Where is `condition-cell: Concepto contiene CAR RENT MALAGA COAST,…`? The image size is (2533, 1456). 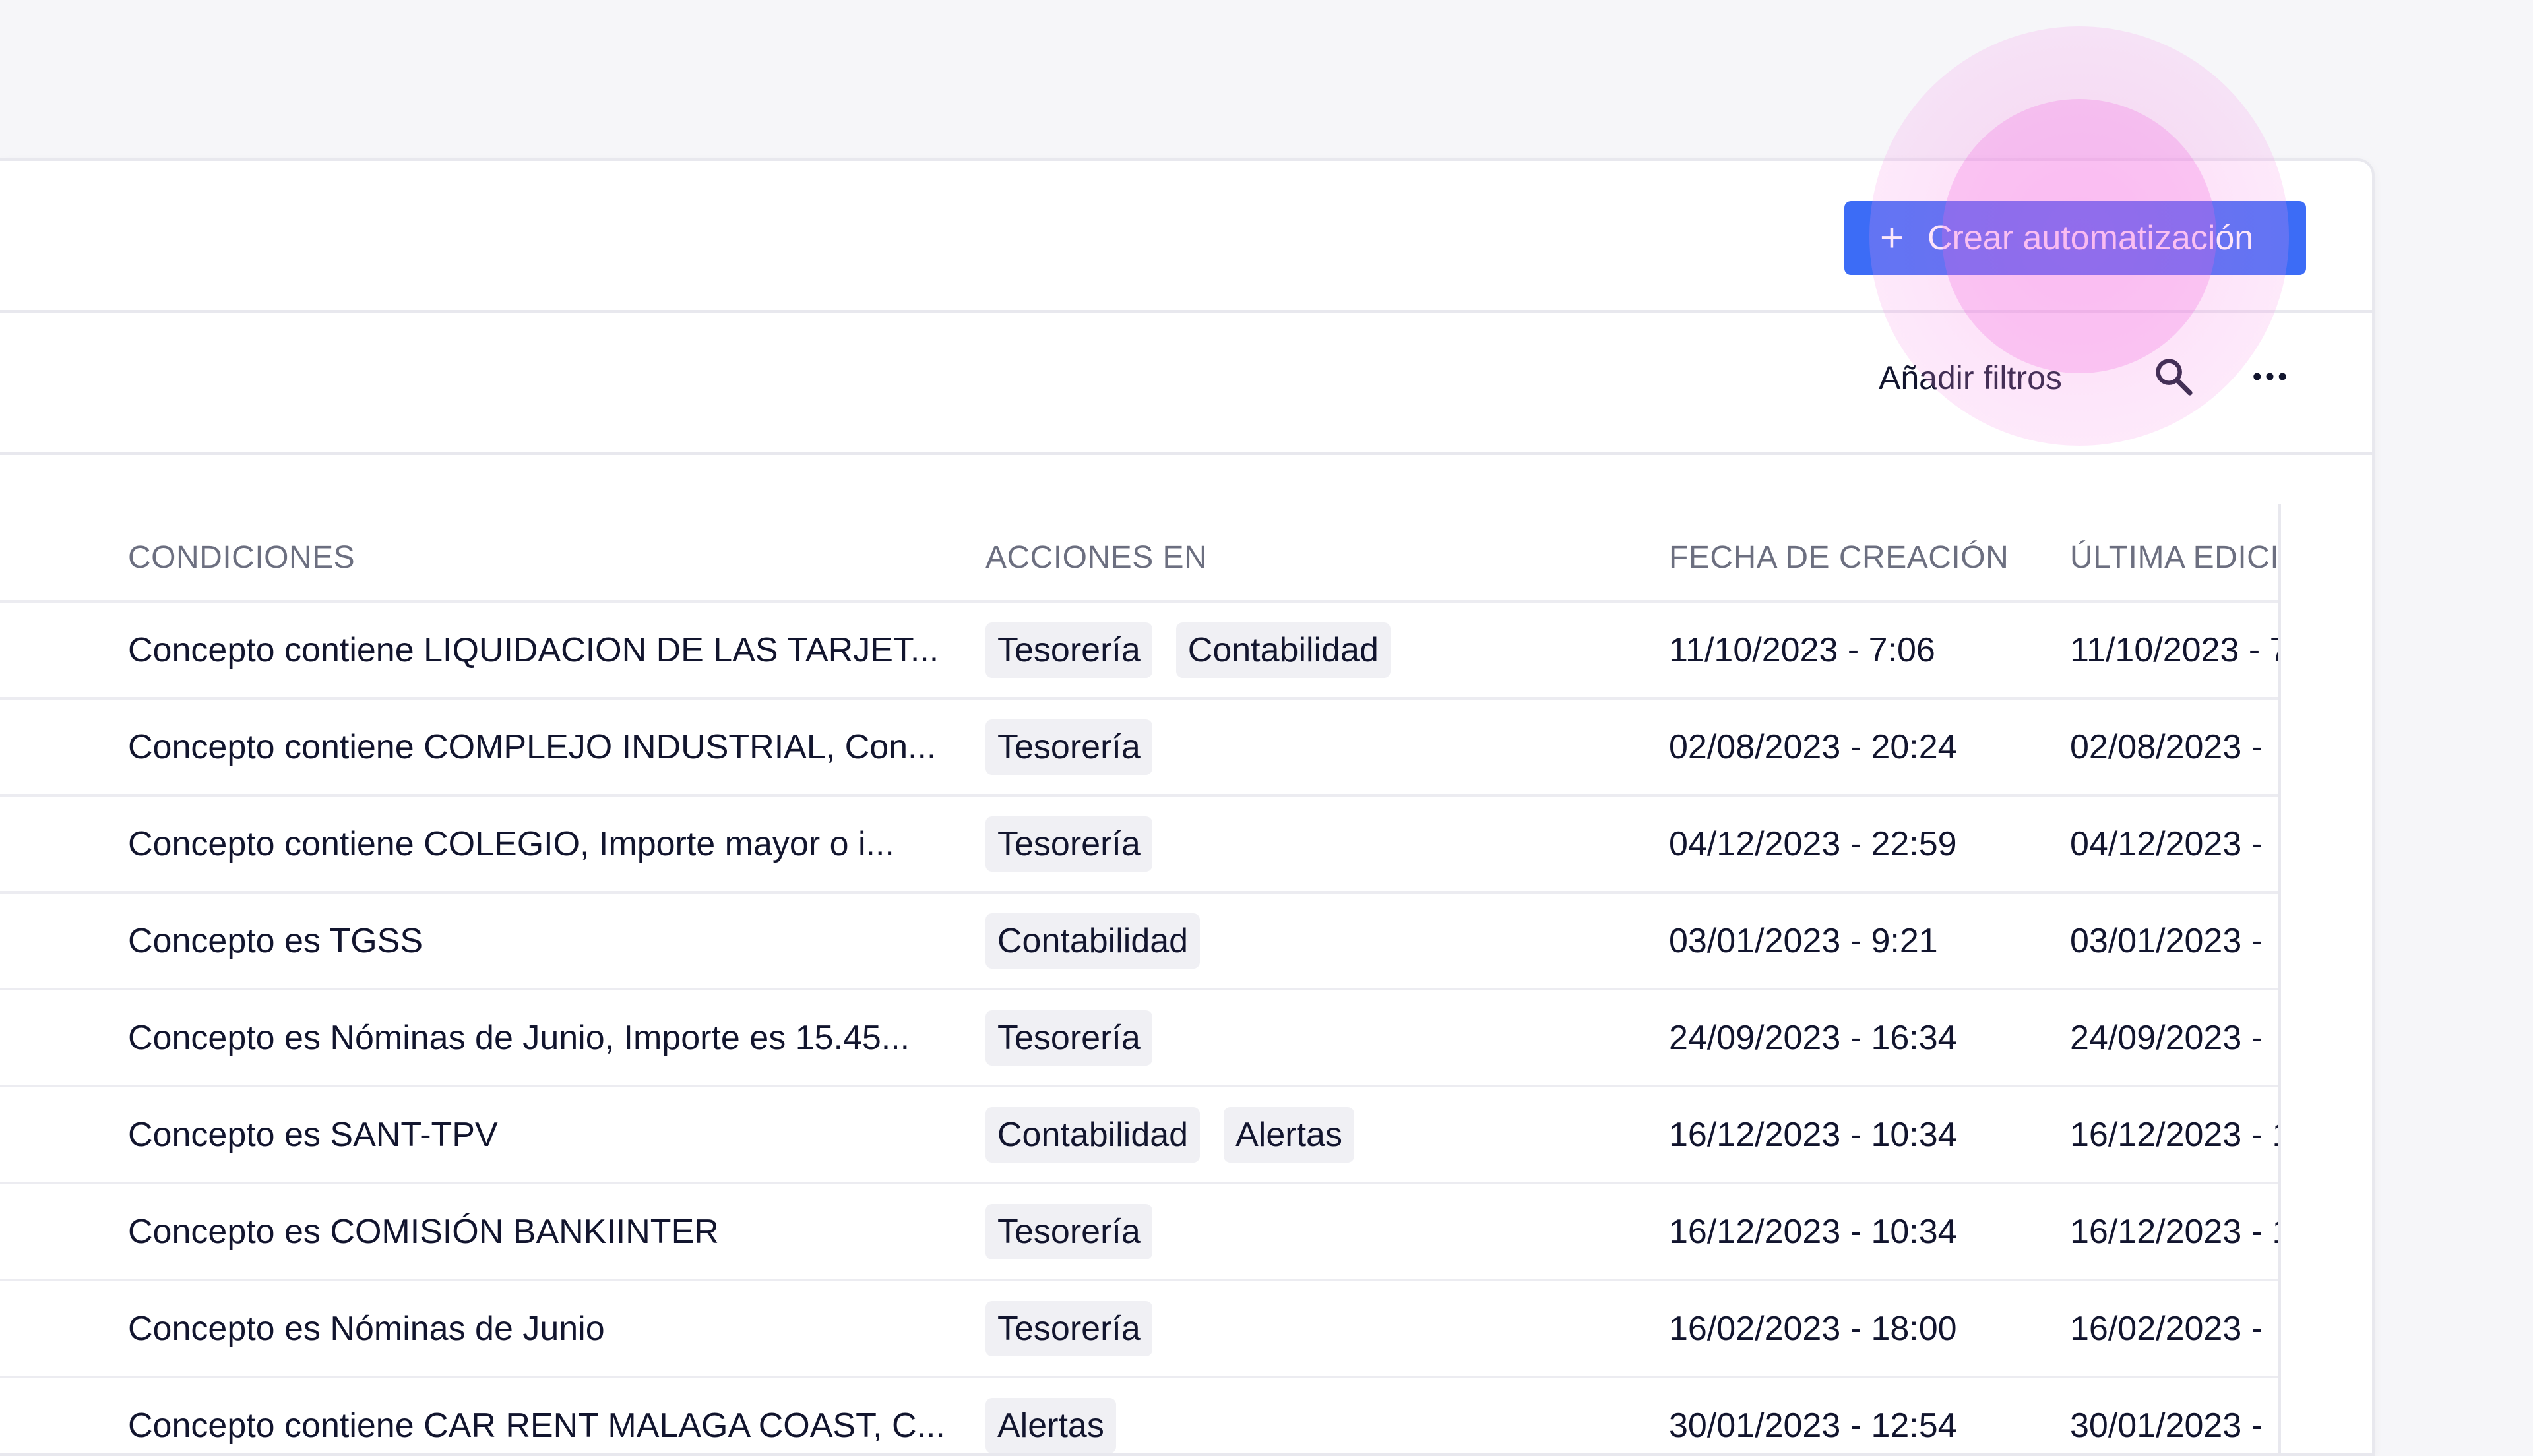
condition-cell: Concepto contiene CAR RENT MALAGA COAST,… is located at coordinates (536, 1426).